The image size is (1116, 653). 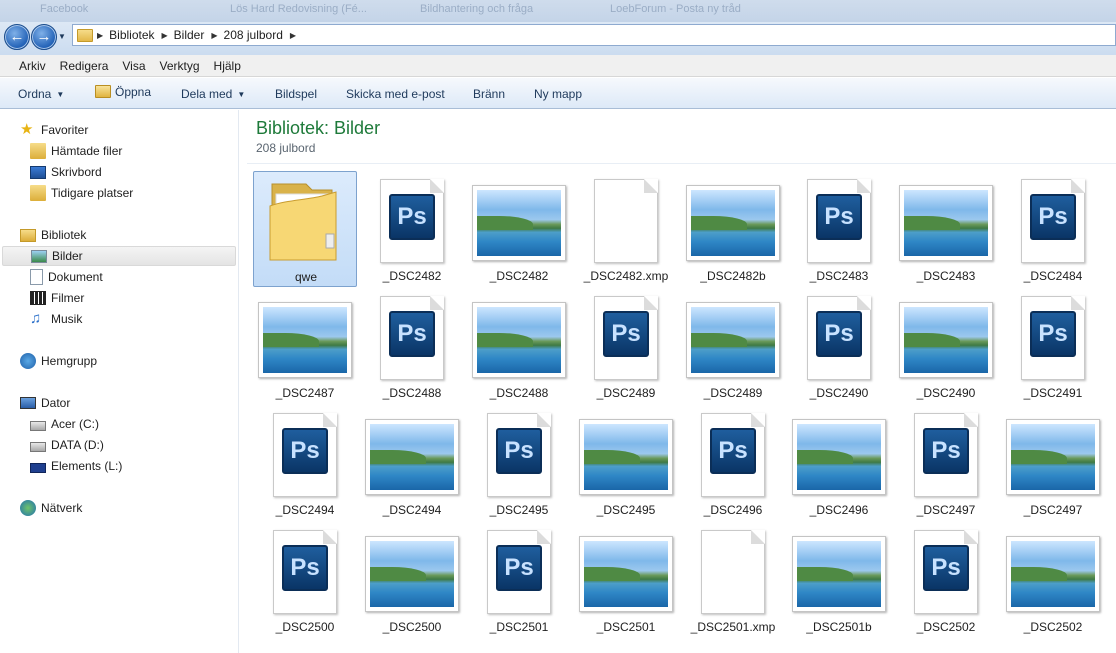 I want to click on photo-thumbnail, so click(x=412, y=574).